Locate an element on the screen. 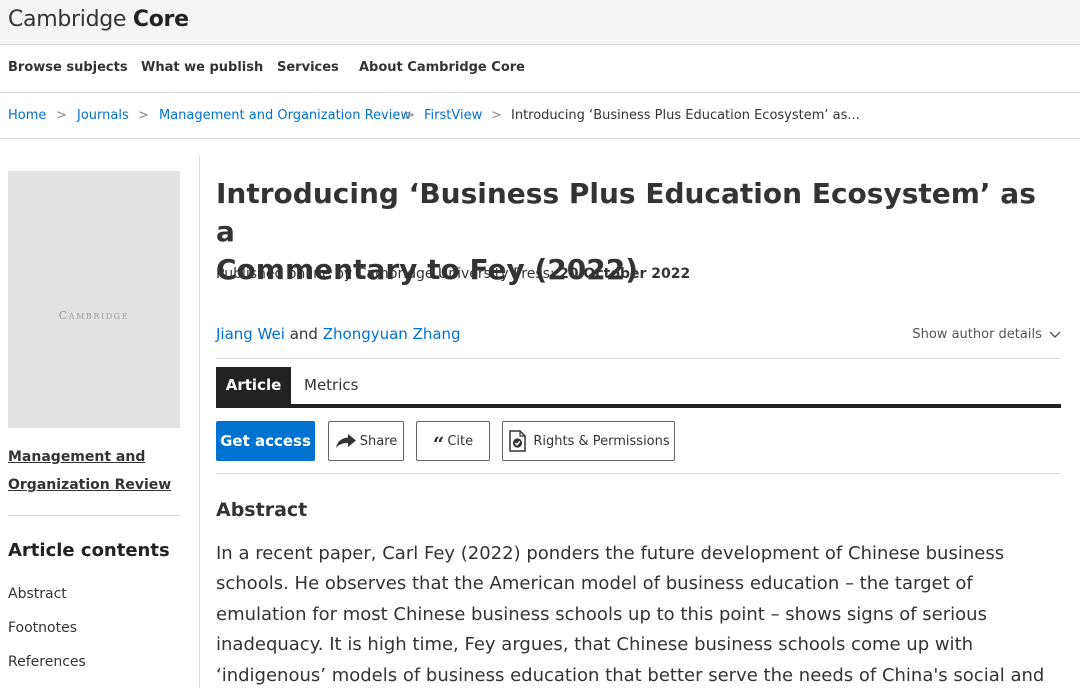  rights-permissions-button: Rights & Permissions is located at coordinates (588, 441).